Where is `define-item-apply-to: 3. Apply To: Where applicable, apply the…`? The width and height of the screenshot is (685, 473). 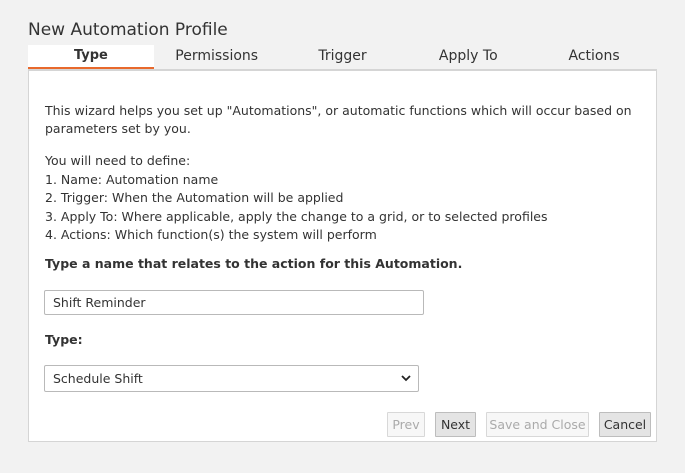 define-item-apply-to: 3. Apply To: Where applicable, apply the… is located at coordinates (296, 216).